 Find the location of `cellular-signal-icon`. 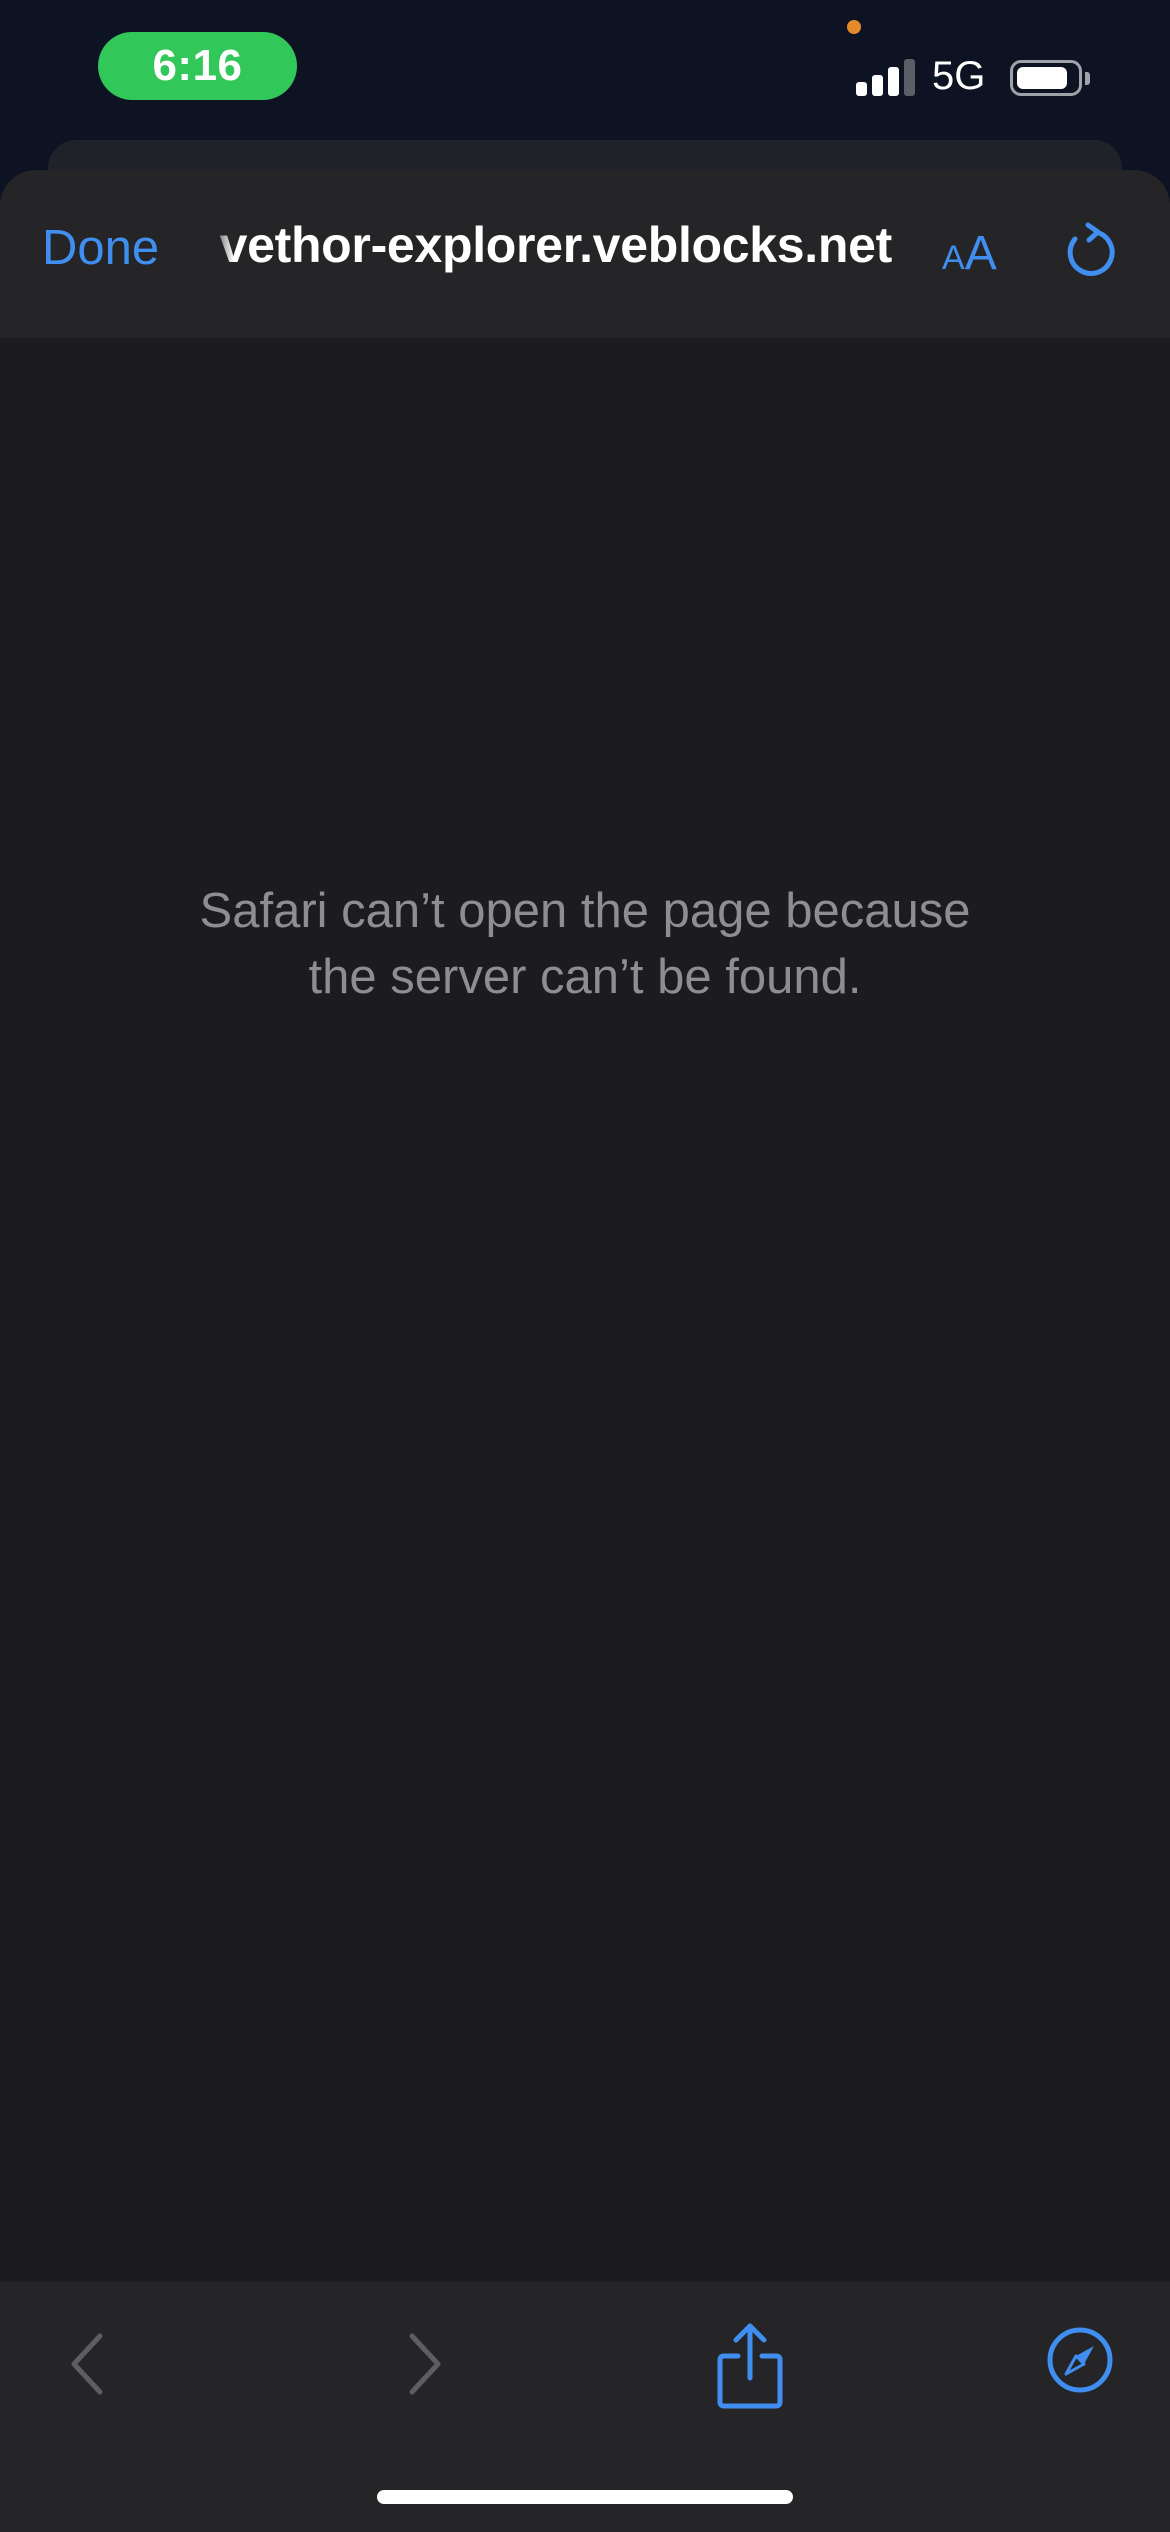

cellular-signal-icon is located at coordinates (886, 77).